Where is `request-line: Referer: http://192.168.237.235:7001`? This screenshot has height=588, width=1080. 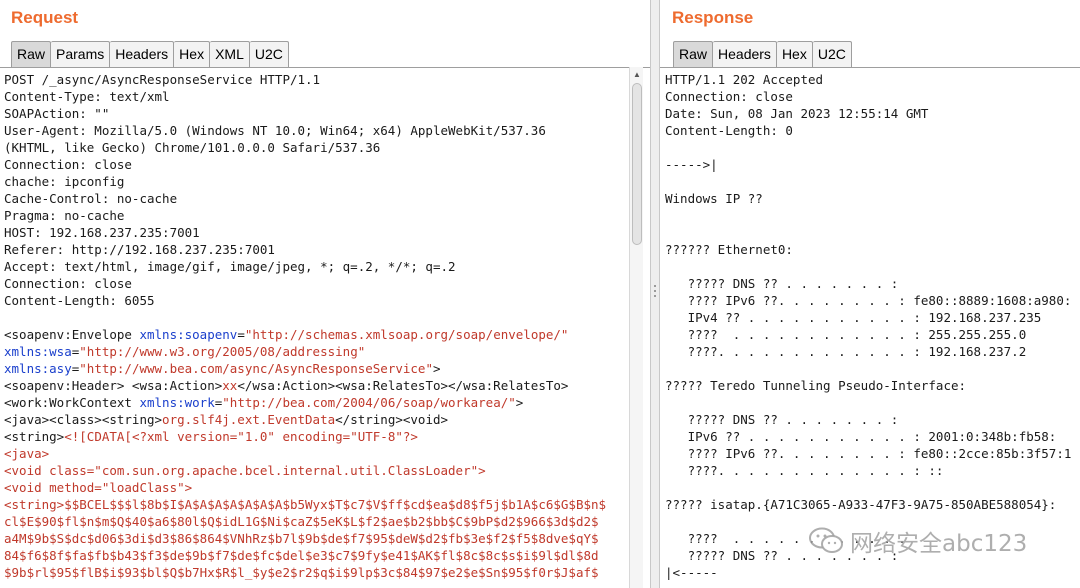
request-line: Referer: http://192.168.237.235:7001 is located at coordinates (305, 249).